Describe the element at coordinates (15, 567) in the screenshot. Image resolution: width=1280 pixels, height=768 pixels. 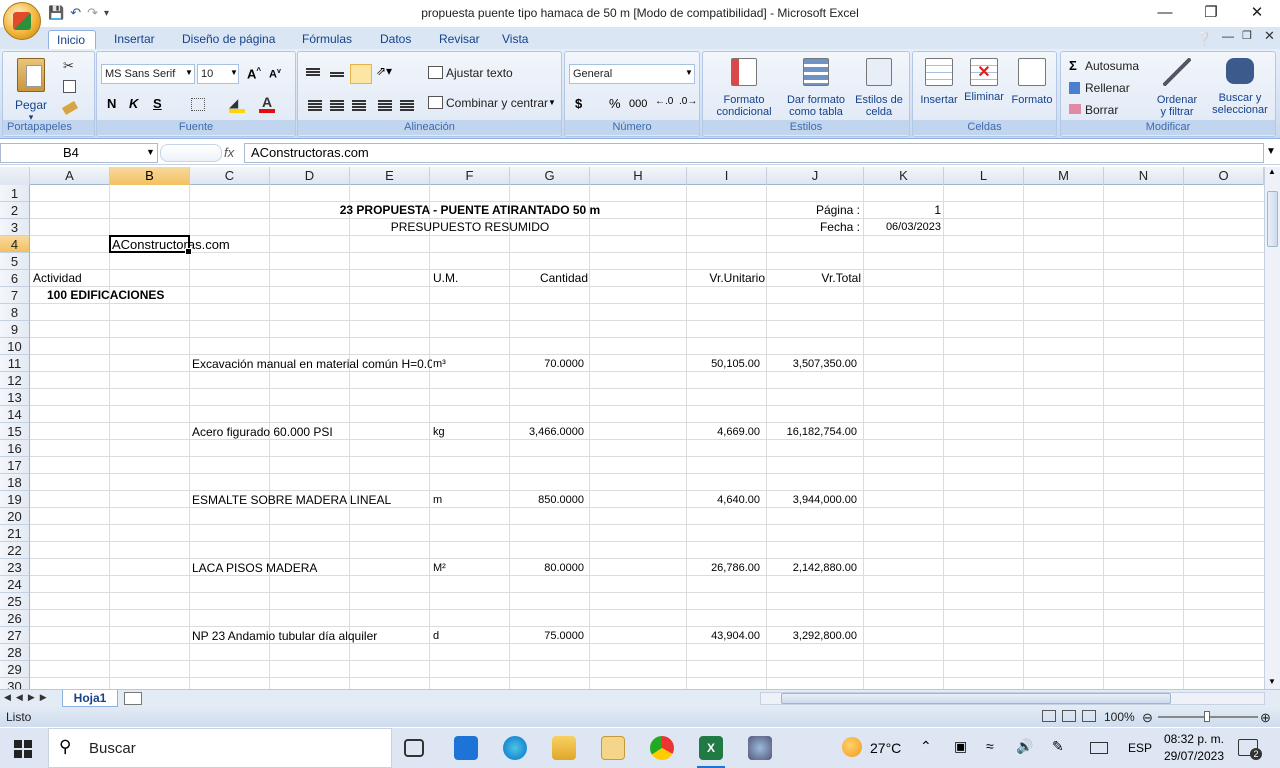
I see `row-header: 23` at that location.